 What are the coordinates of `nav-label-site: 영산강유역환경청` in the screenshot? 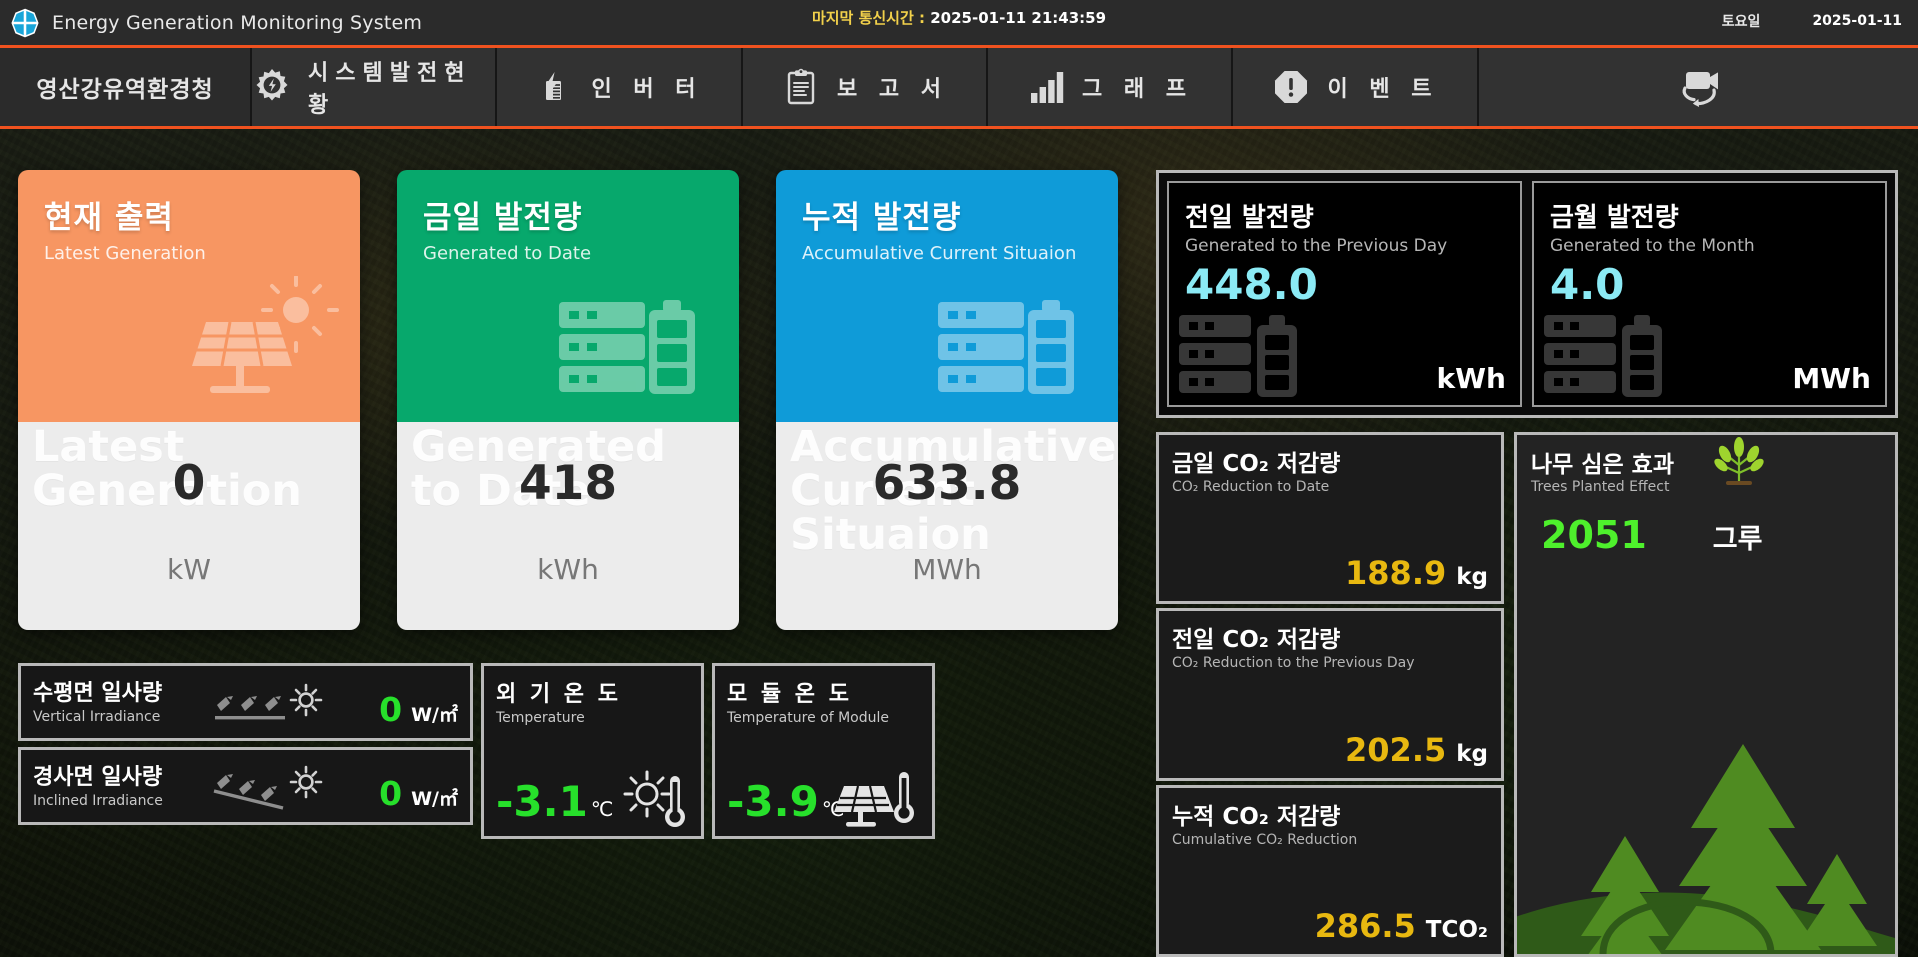 It's located at (125, 90).